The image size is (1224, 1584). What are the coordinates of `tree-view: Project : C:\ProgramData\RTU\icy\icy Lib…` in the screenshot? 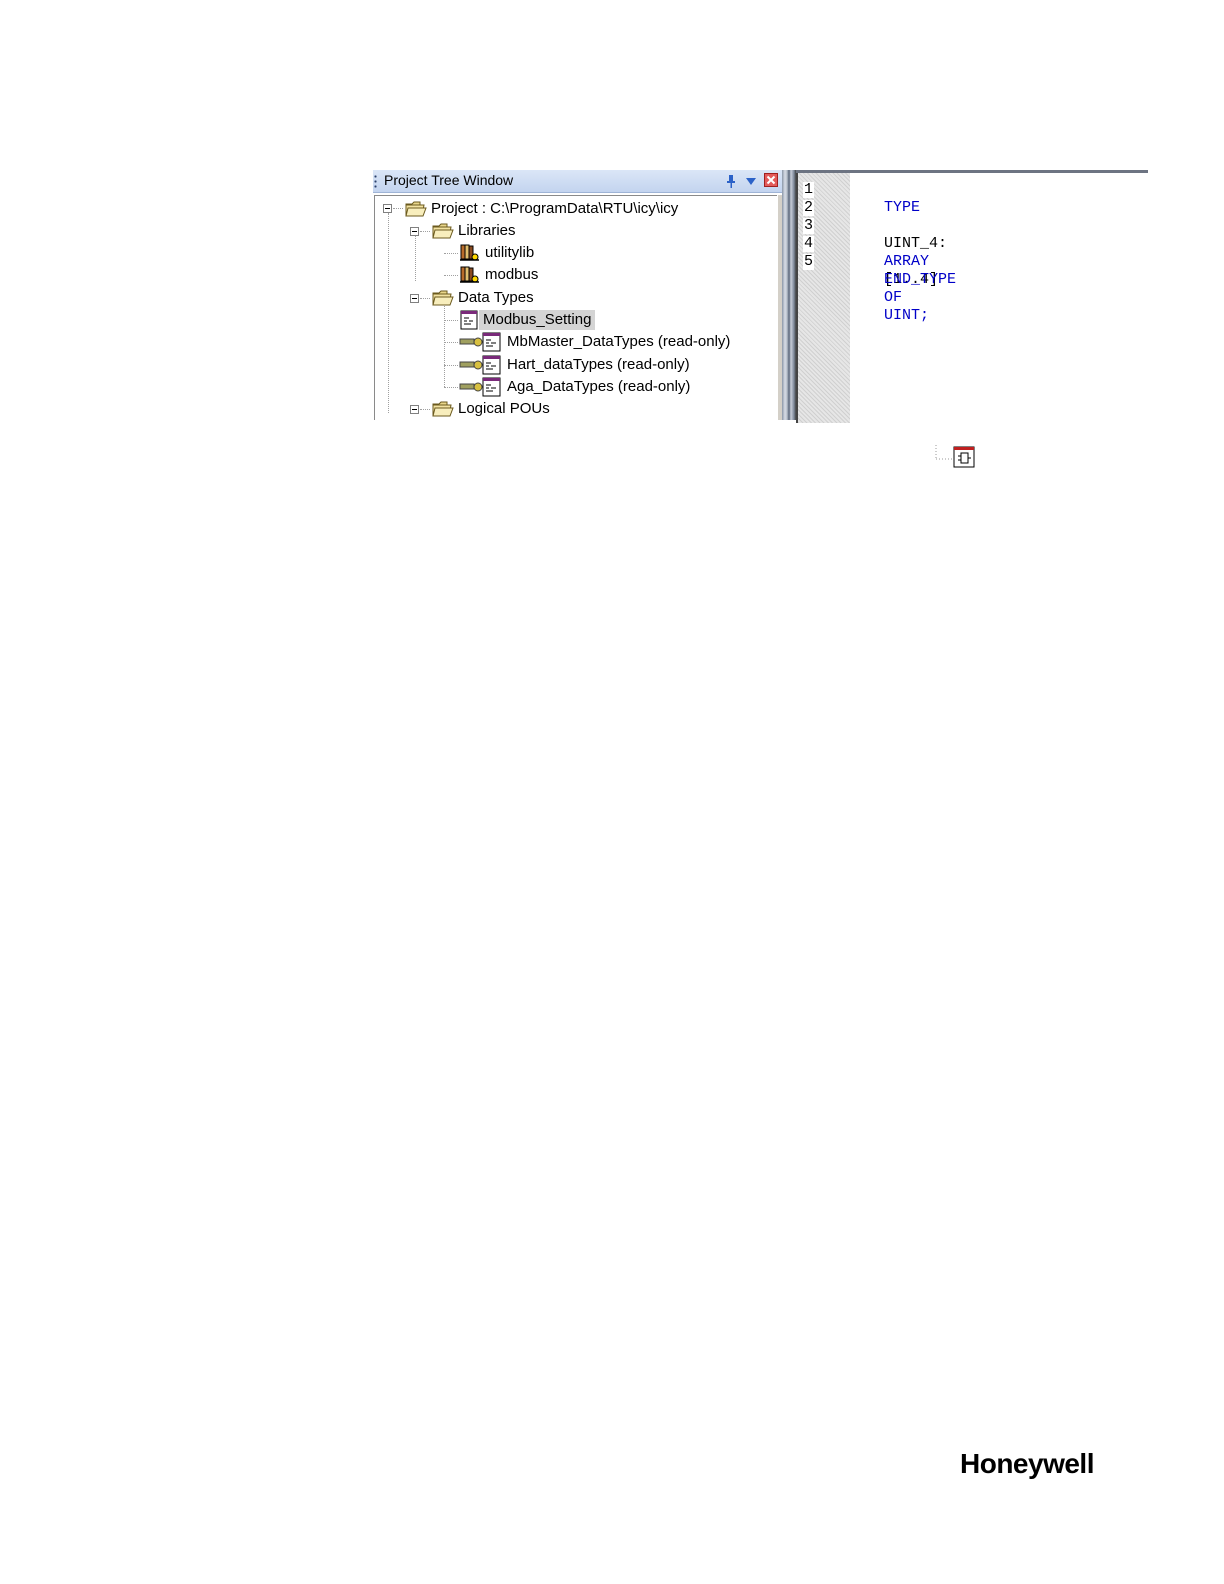 It's located at (576, 307).